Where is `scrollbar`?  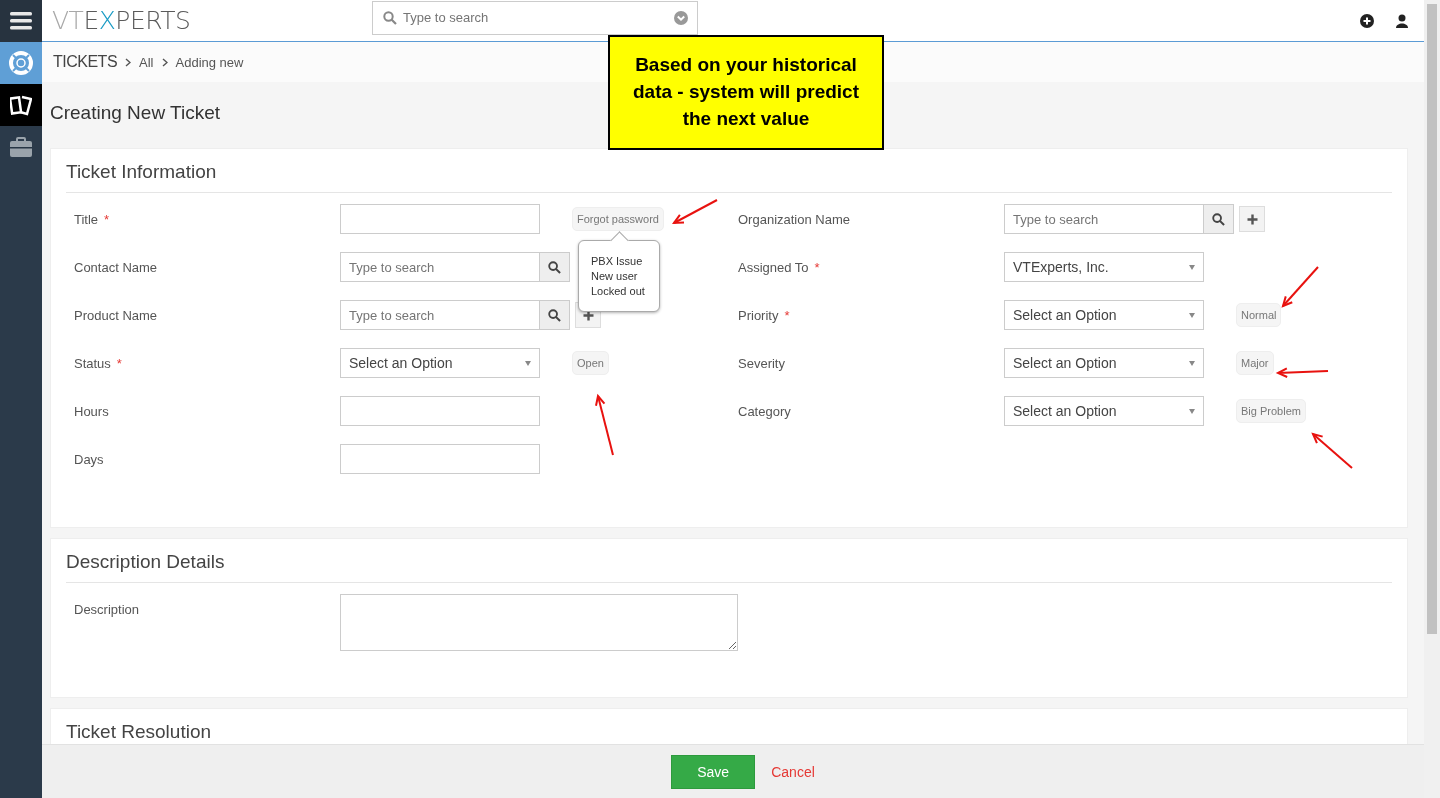
scrollbar is located at coordinates (1432, 399).